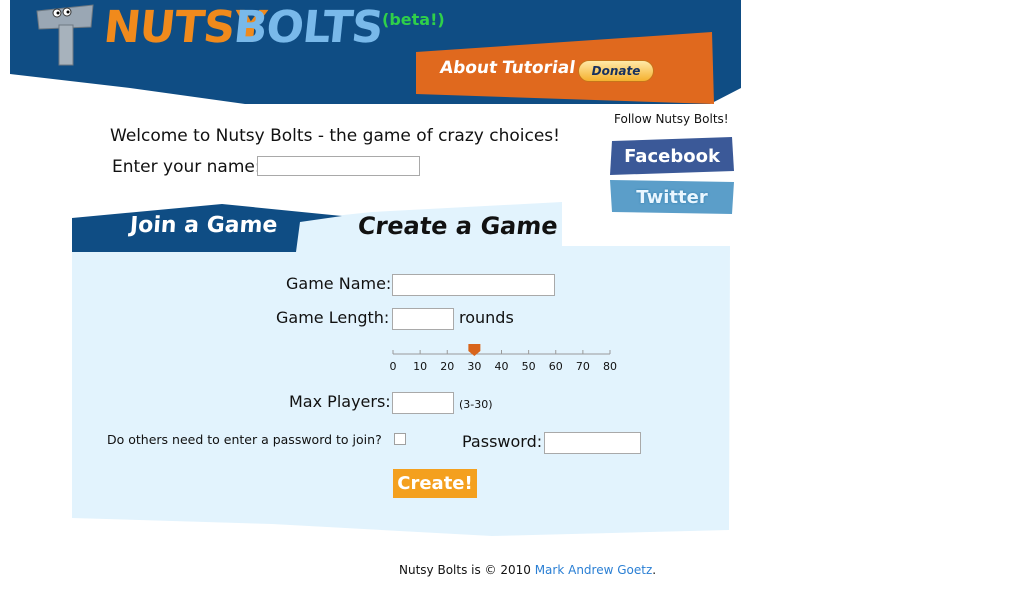 Image resolution: width=1024 pixels, height=616 pixels. I want to click on brand-bolts: BOLTS, so click(308, 27).